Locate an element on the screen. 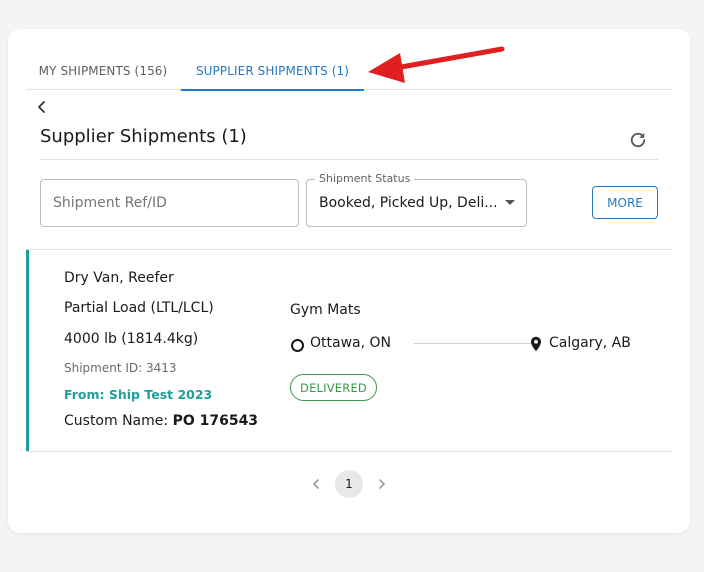  shipment-ref-search-input is located at coordinates (169, 203).